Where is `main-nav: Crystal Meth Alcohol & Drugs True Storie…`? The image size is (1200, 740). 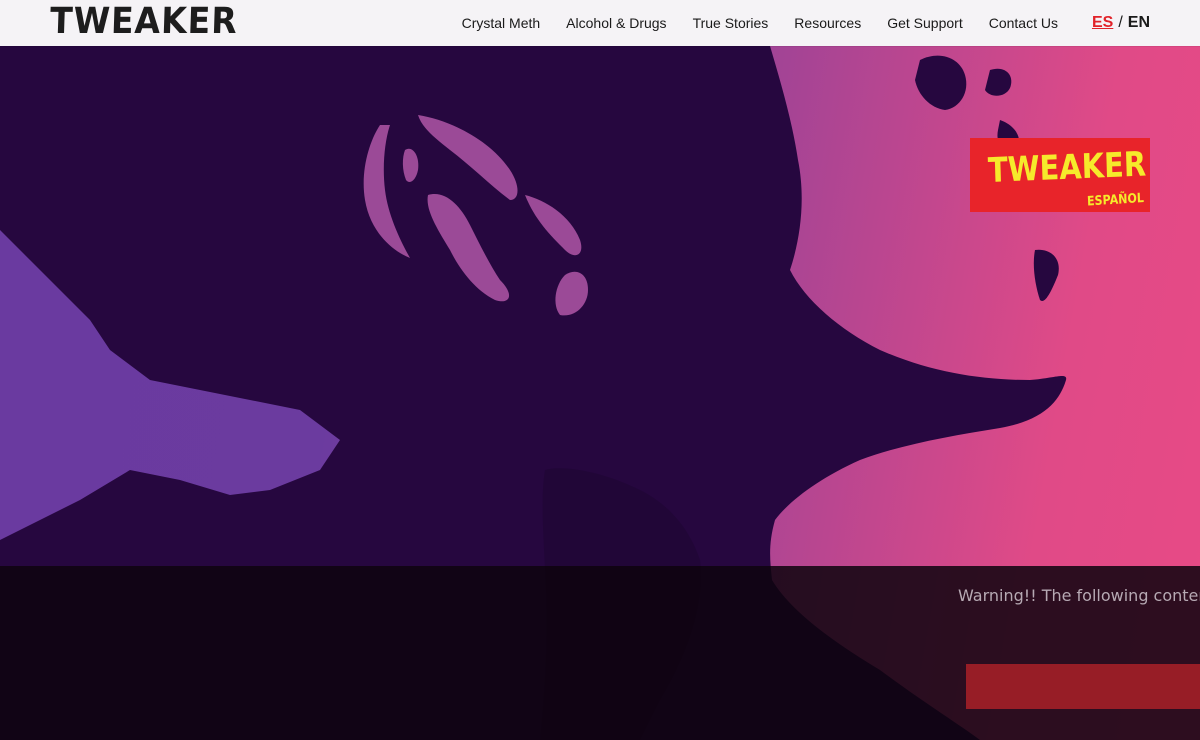
main-nav: Crystal Meth Alcohol & Drugs True Storie… is located at coordinates (831, 23).